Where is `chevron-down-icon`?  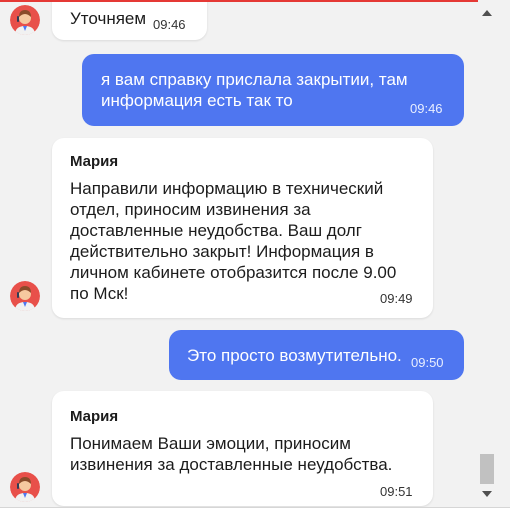 chevron-down-icon is located at coordinates (487, 494).